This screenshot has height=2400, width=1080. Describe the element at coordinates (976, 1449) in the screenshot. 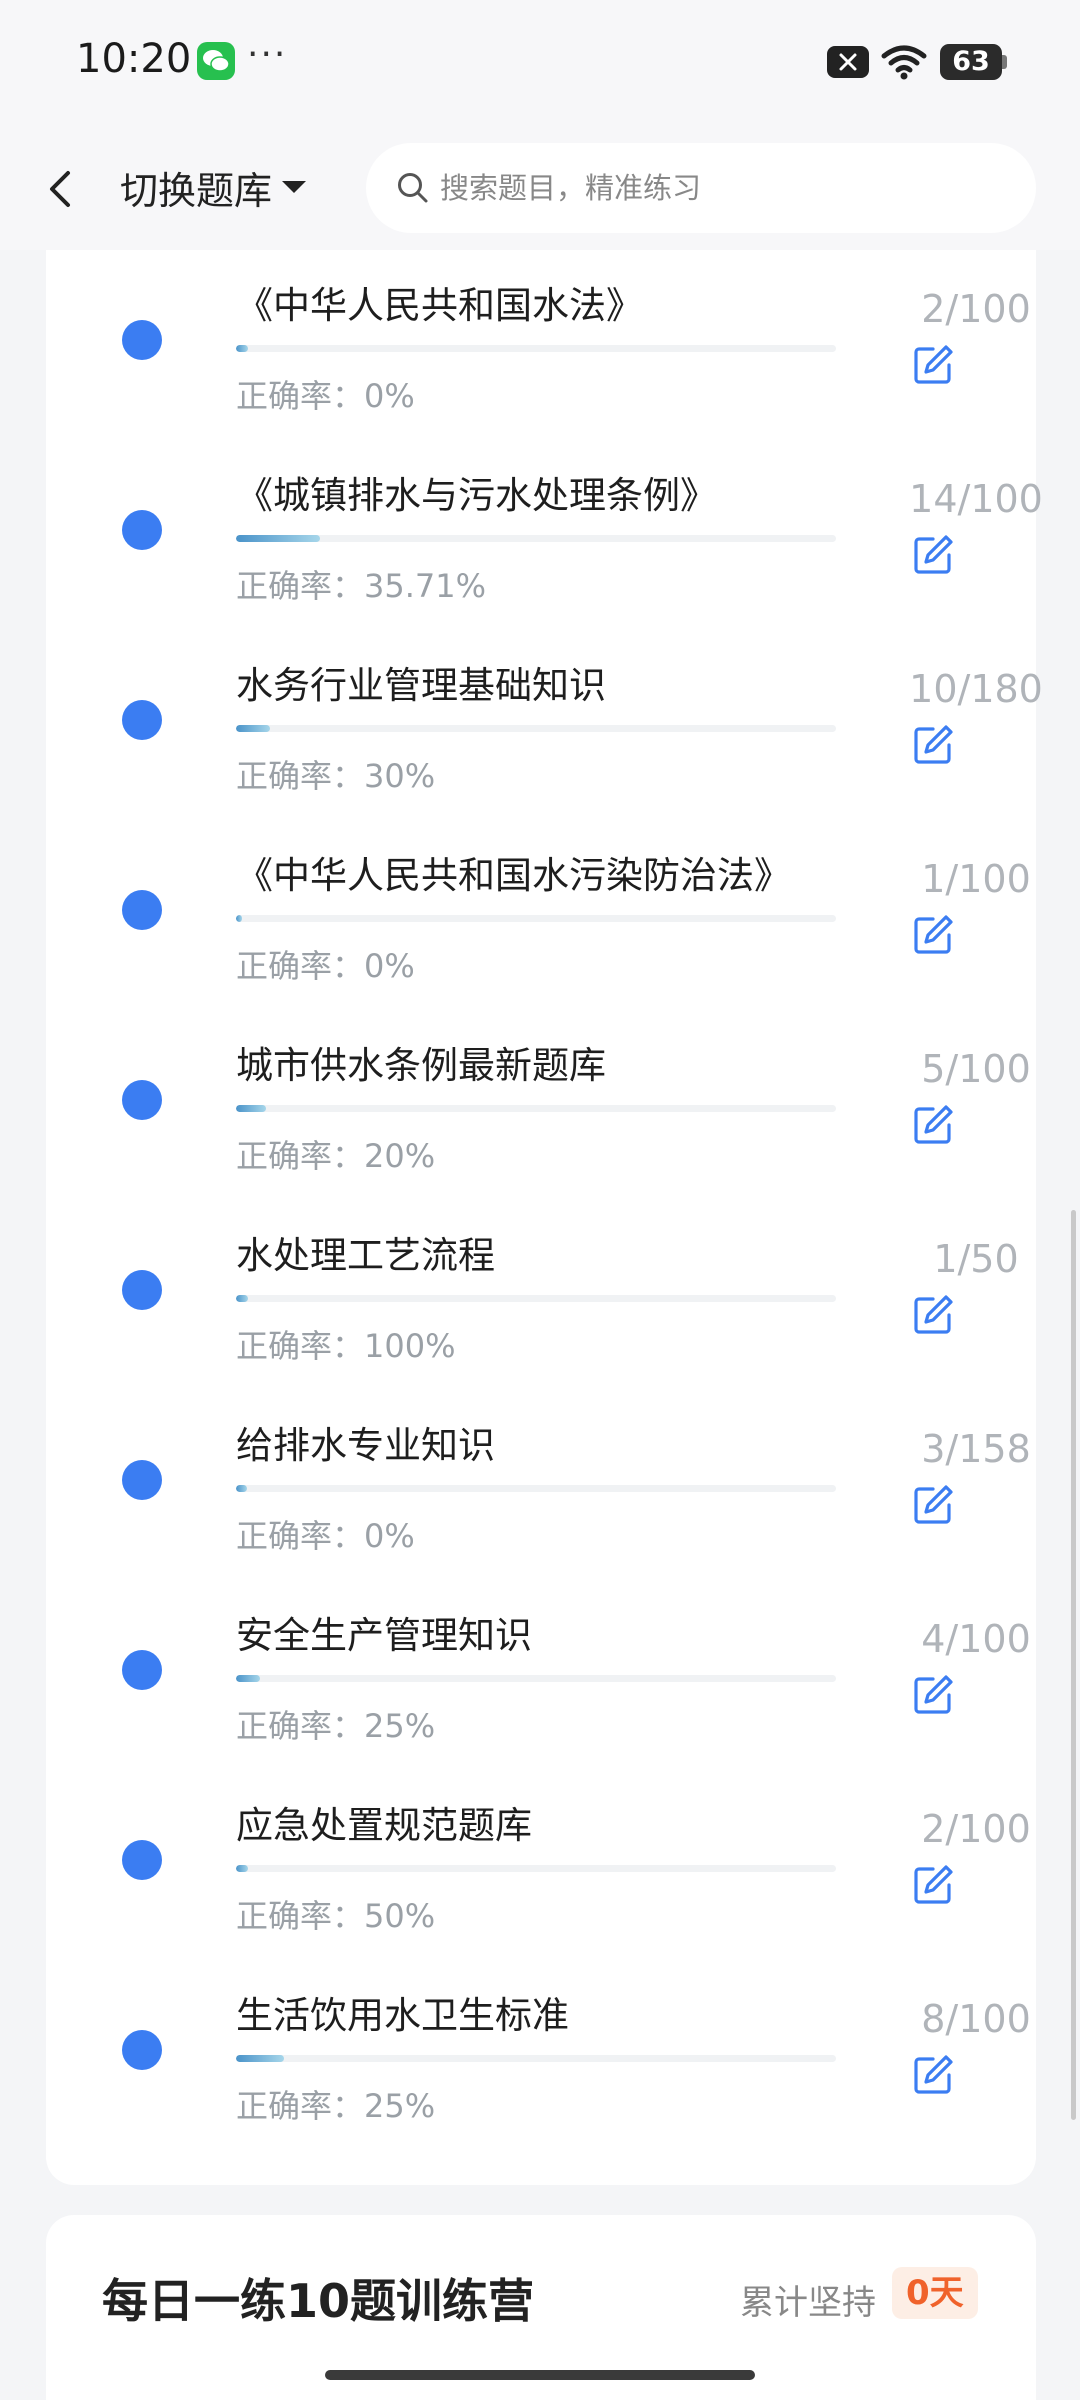

I see `progress-count: 3/158` at that location.